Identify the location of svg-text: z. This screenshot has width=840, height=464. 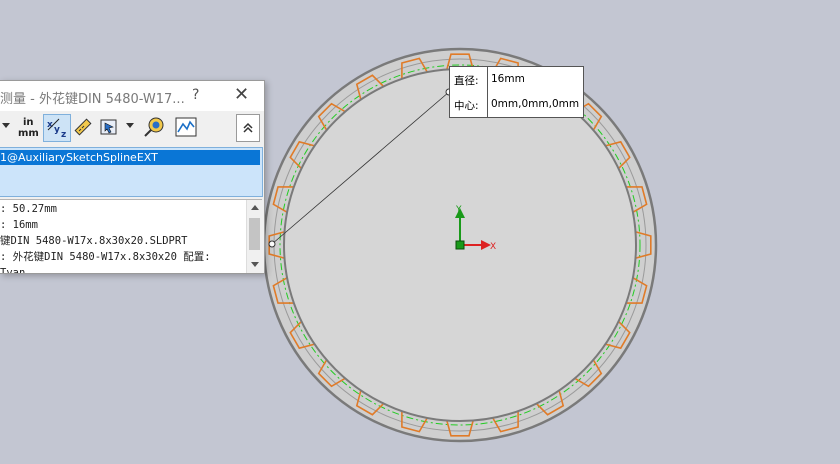
(63, 134).